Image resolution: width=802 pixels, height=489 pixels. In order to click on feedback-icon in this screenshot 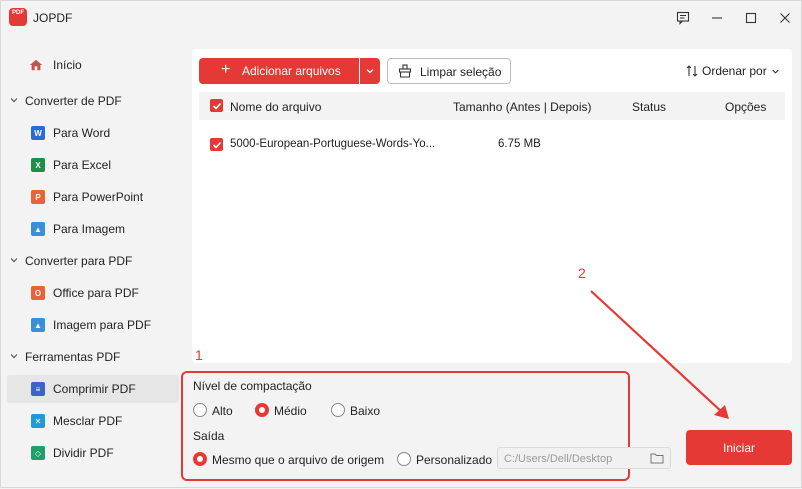, I will do `click(683, 18)`.